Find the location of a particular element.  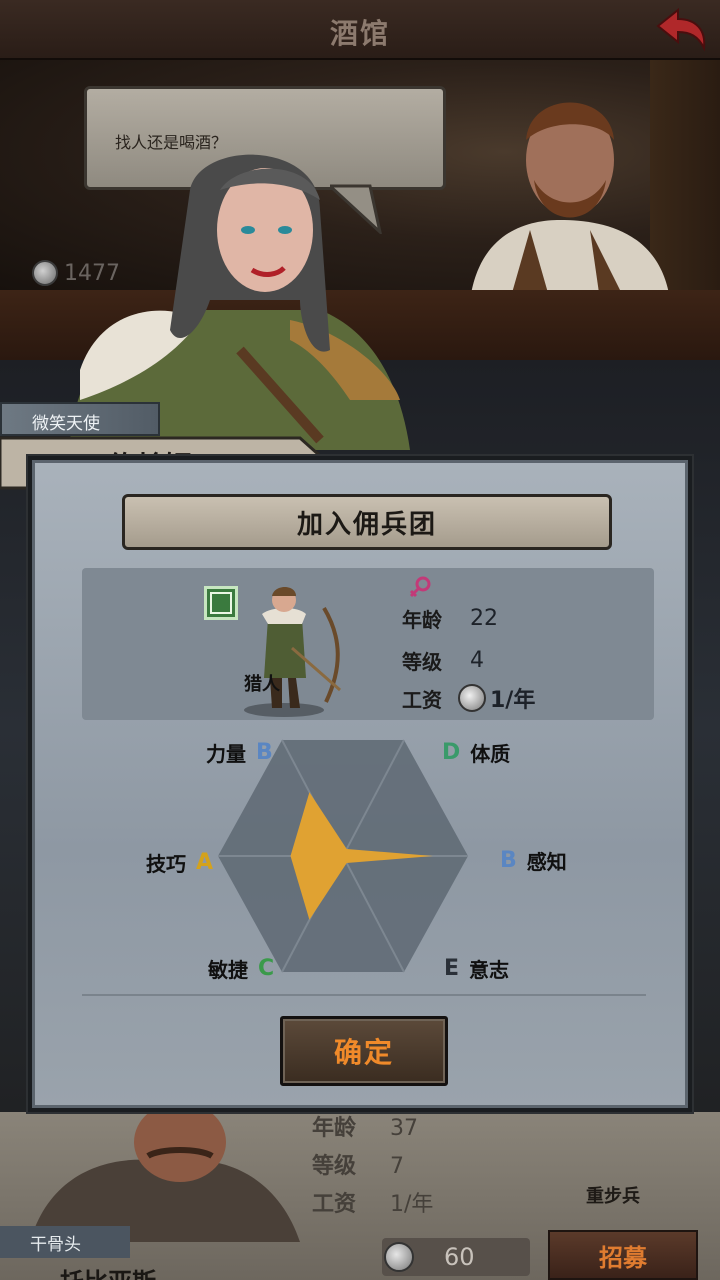

bg-age: 年龄 37 is located at coordinates (365, 1128).